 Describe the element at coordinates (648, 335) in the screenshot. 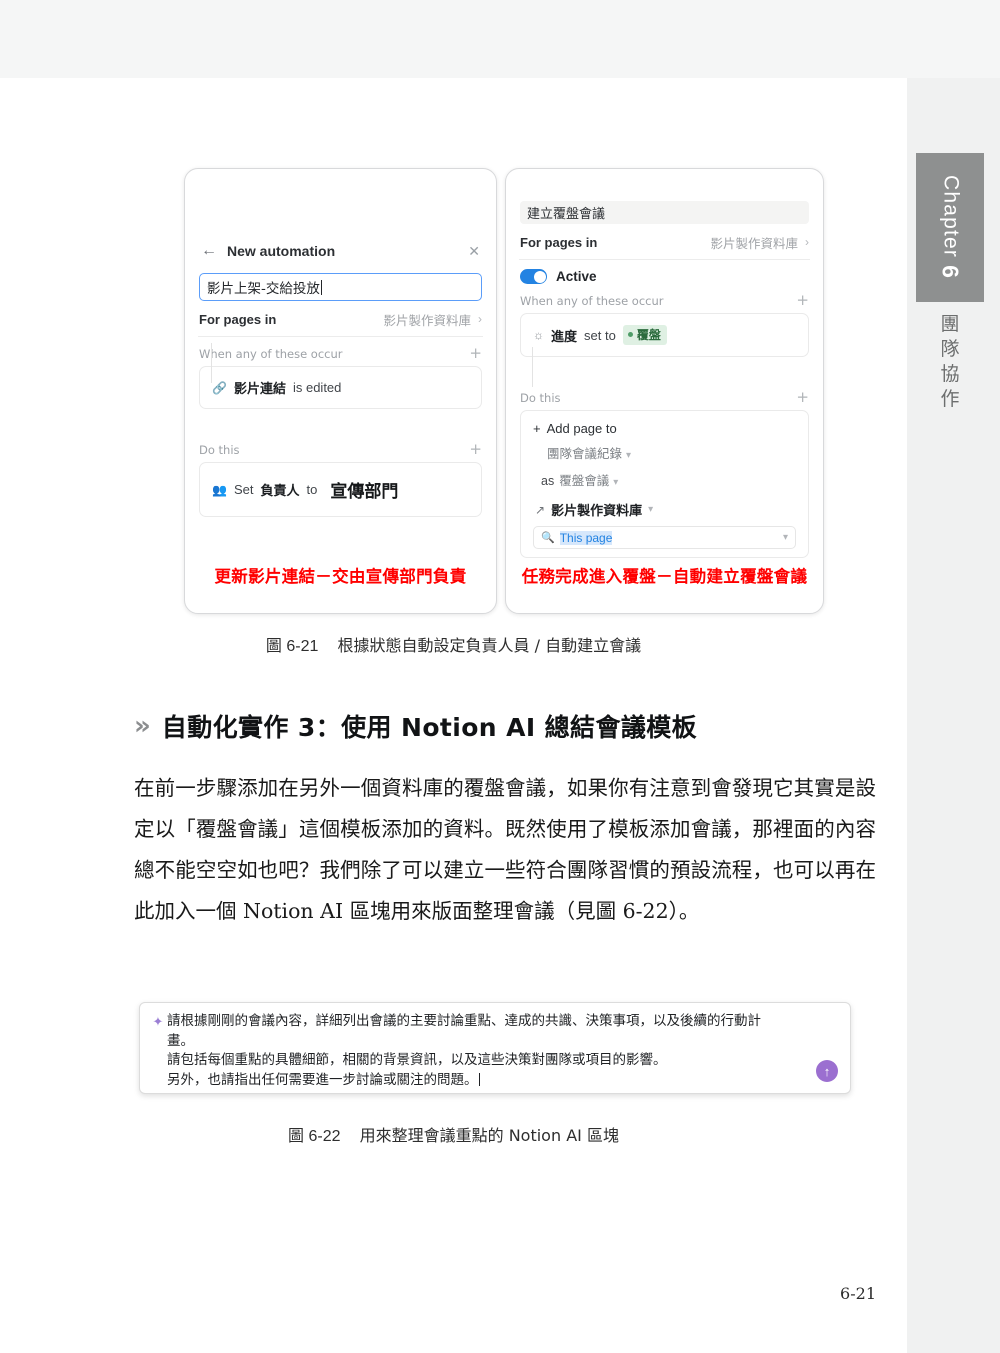

I see `status-badge-label: 覆盤` at that location.